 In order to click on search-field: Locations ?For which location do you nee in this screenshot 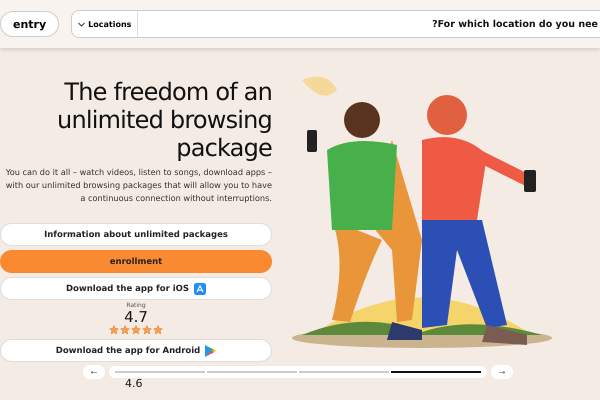, I will do `click(335, 24)`.